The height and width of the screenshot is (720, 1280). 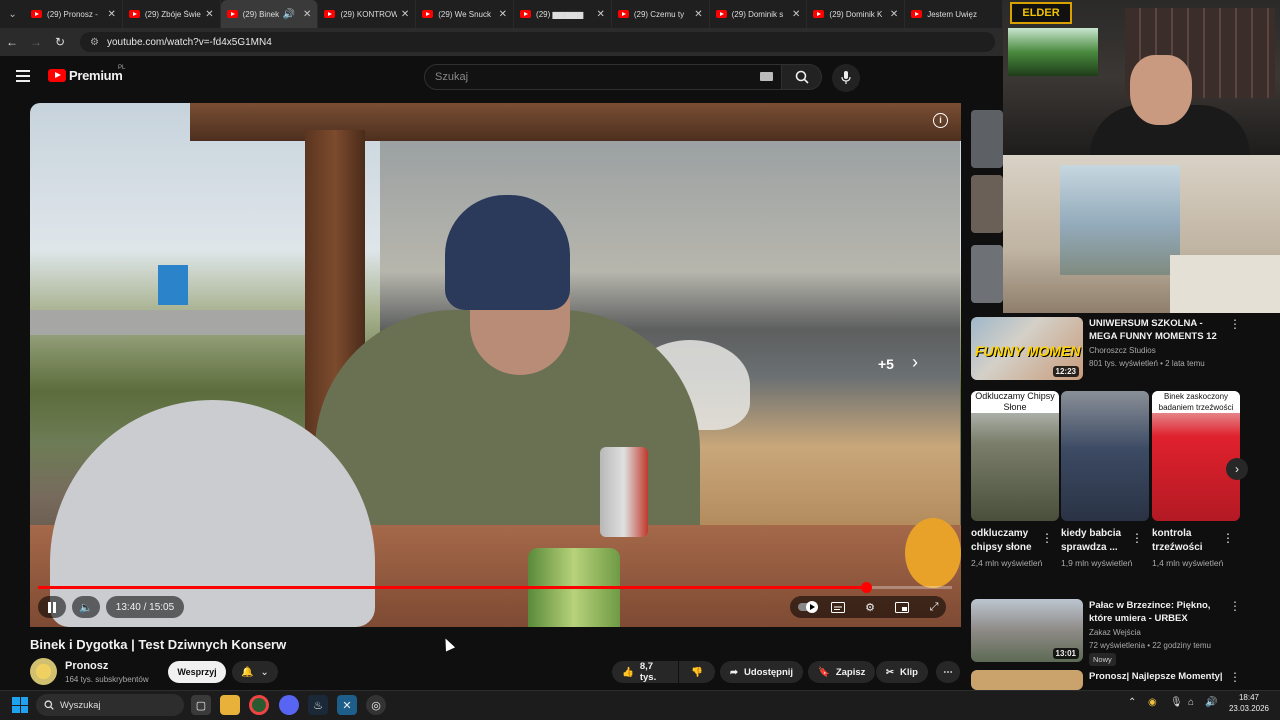 I want to click on search-input: Szukaj, so click(x=603, y=77).